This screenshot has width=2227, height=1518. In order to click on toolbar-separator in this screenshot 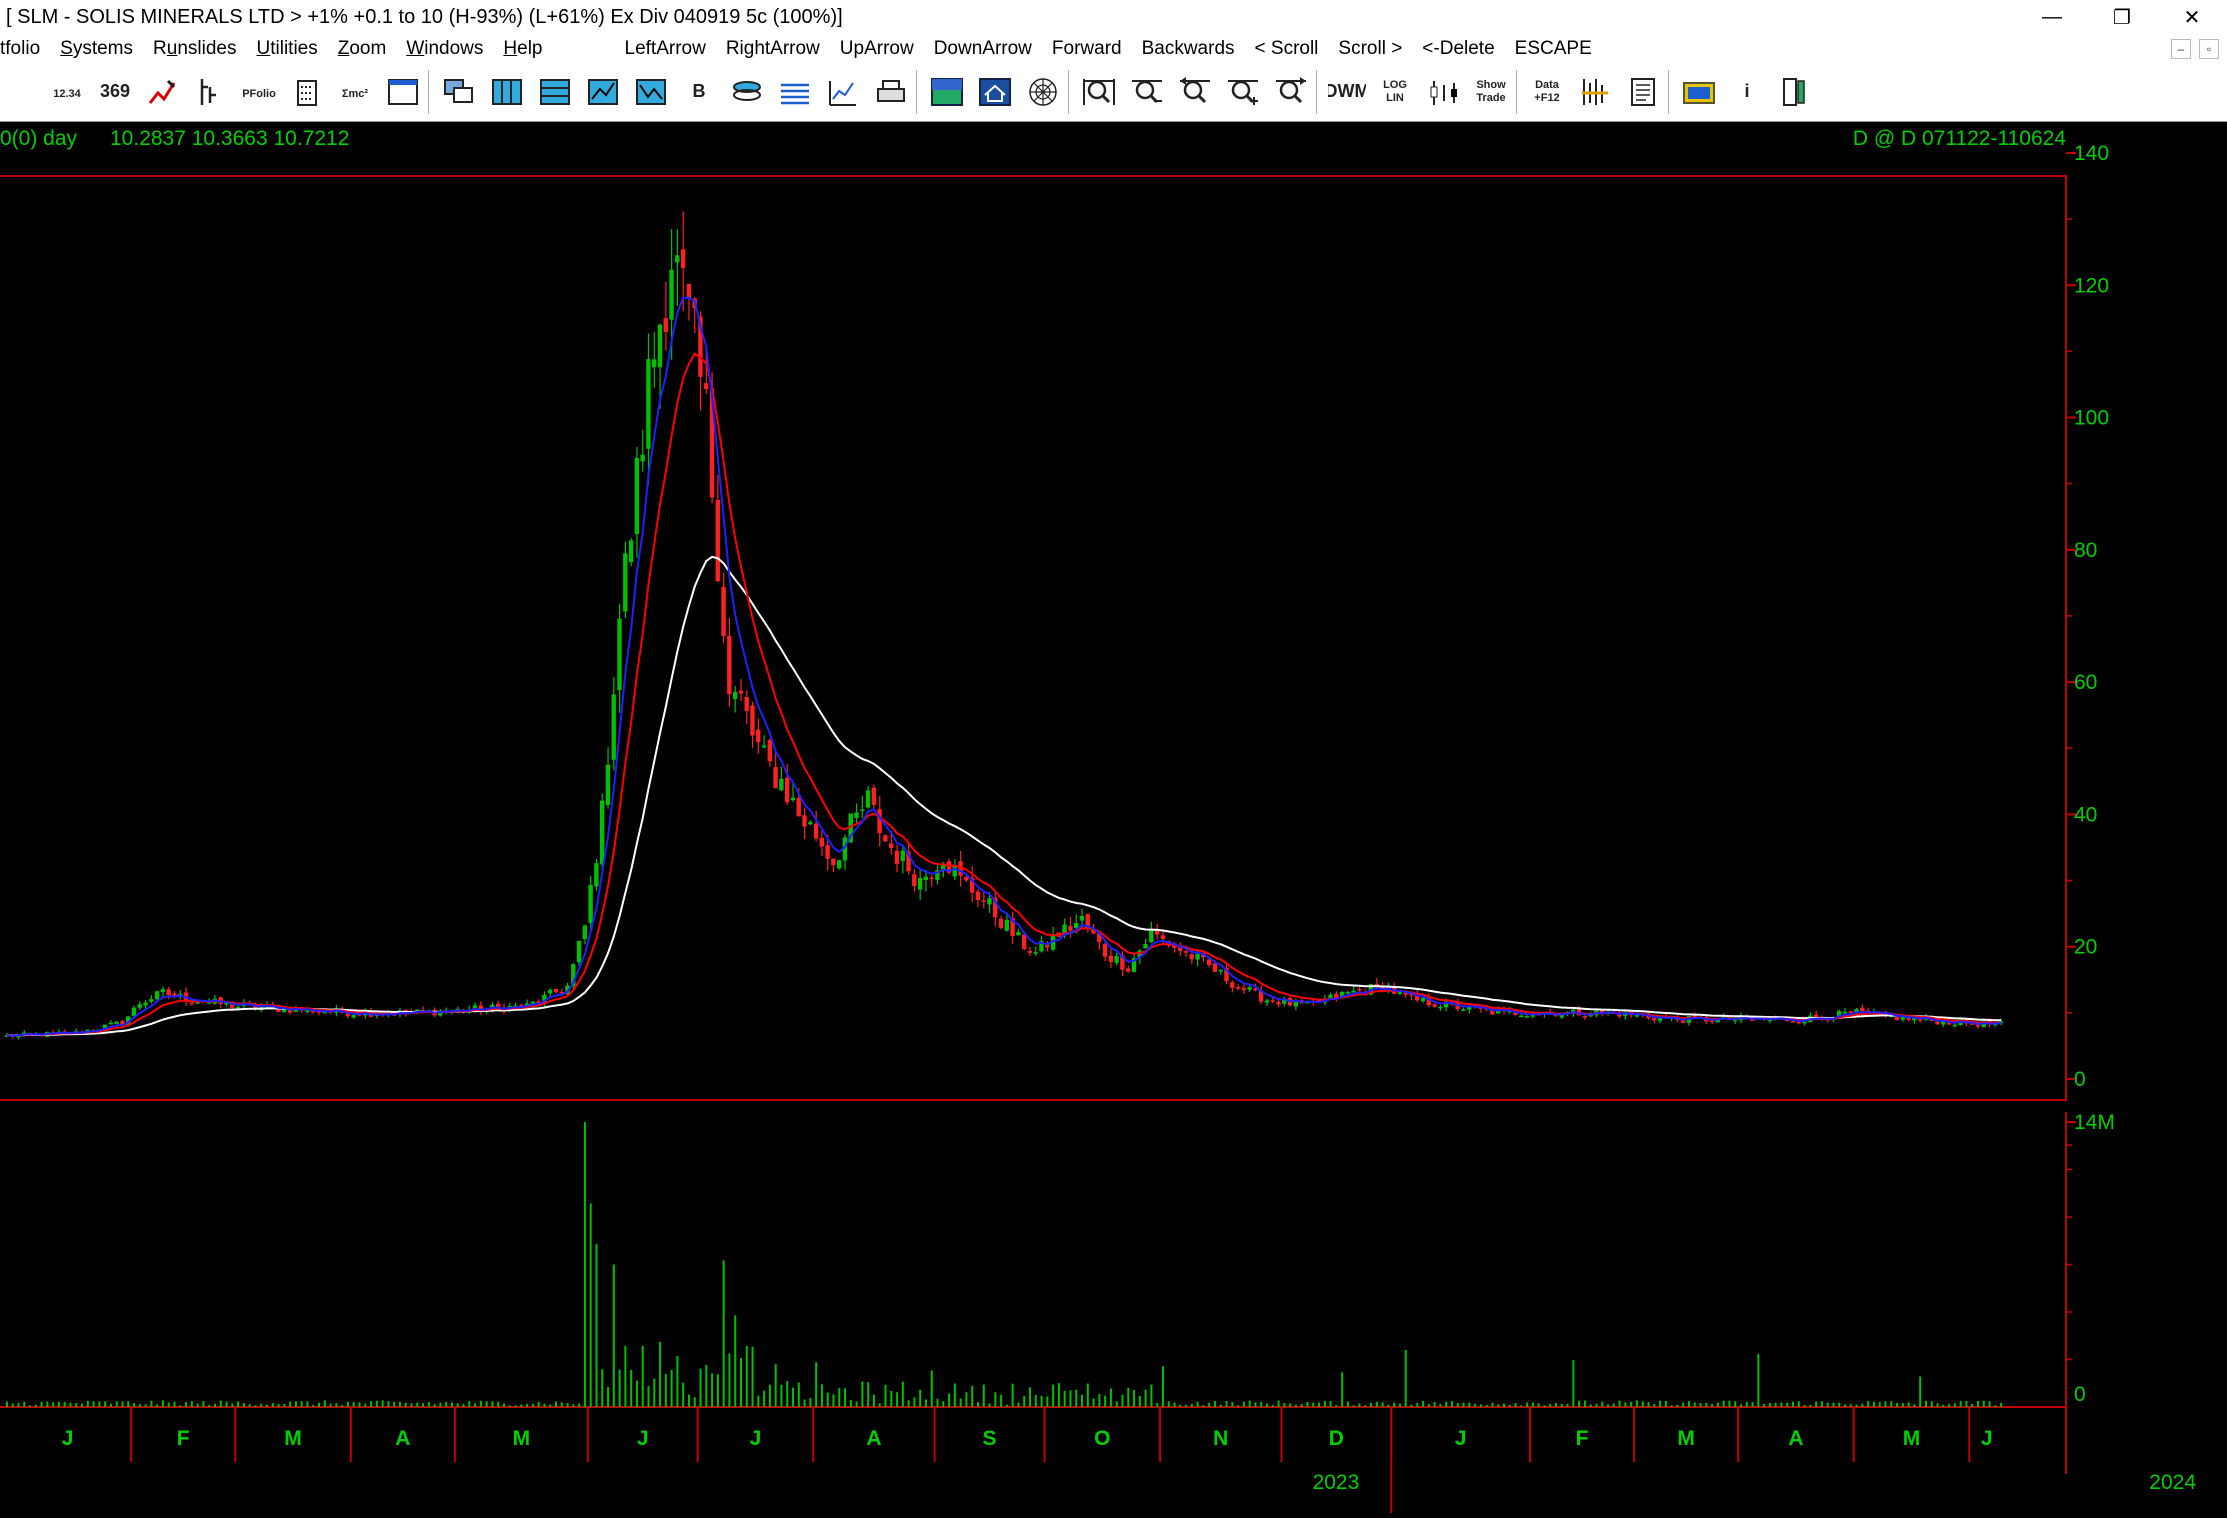, I will do `click(916, 92)`.